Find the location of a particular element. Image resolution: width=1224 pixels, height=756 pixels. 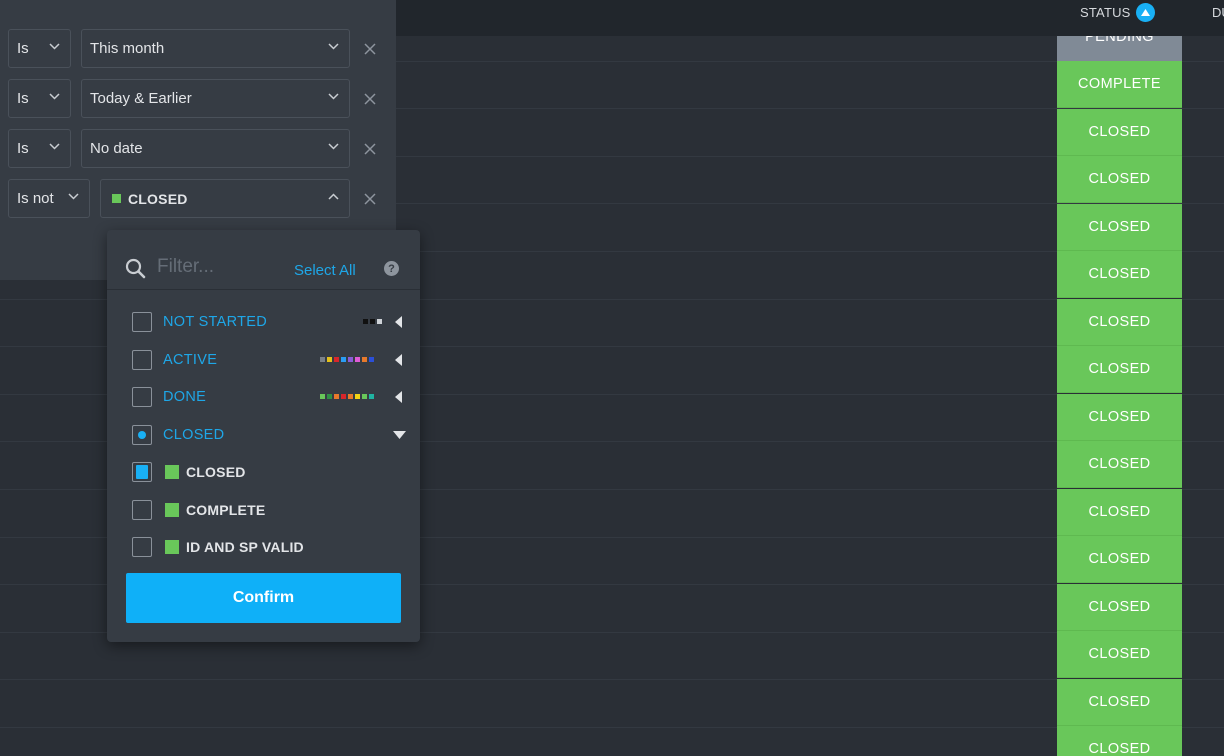

confirm-button: Confirm is located at coordinates (263, 598).